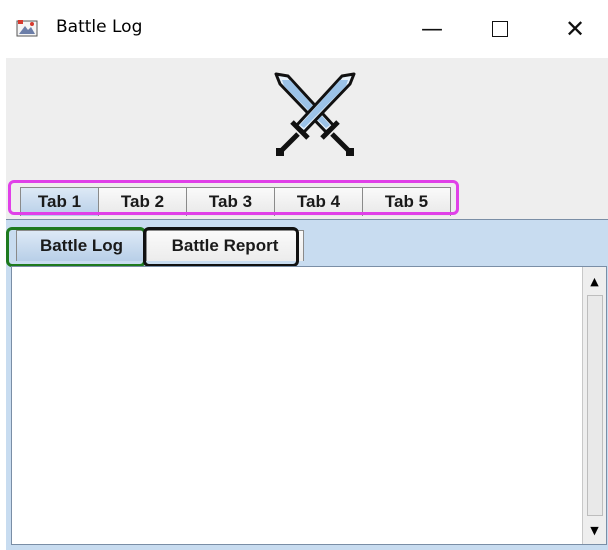 The width and height of the screenshot is (608, 550). What do you see at coordinates (27, 28) in the screenshot?
I see `app-icon` at bounding box center [27, 28].